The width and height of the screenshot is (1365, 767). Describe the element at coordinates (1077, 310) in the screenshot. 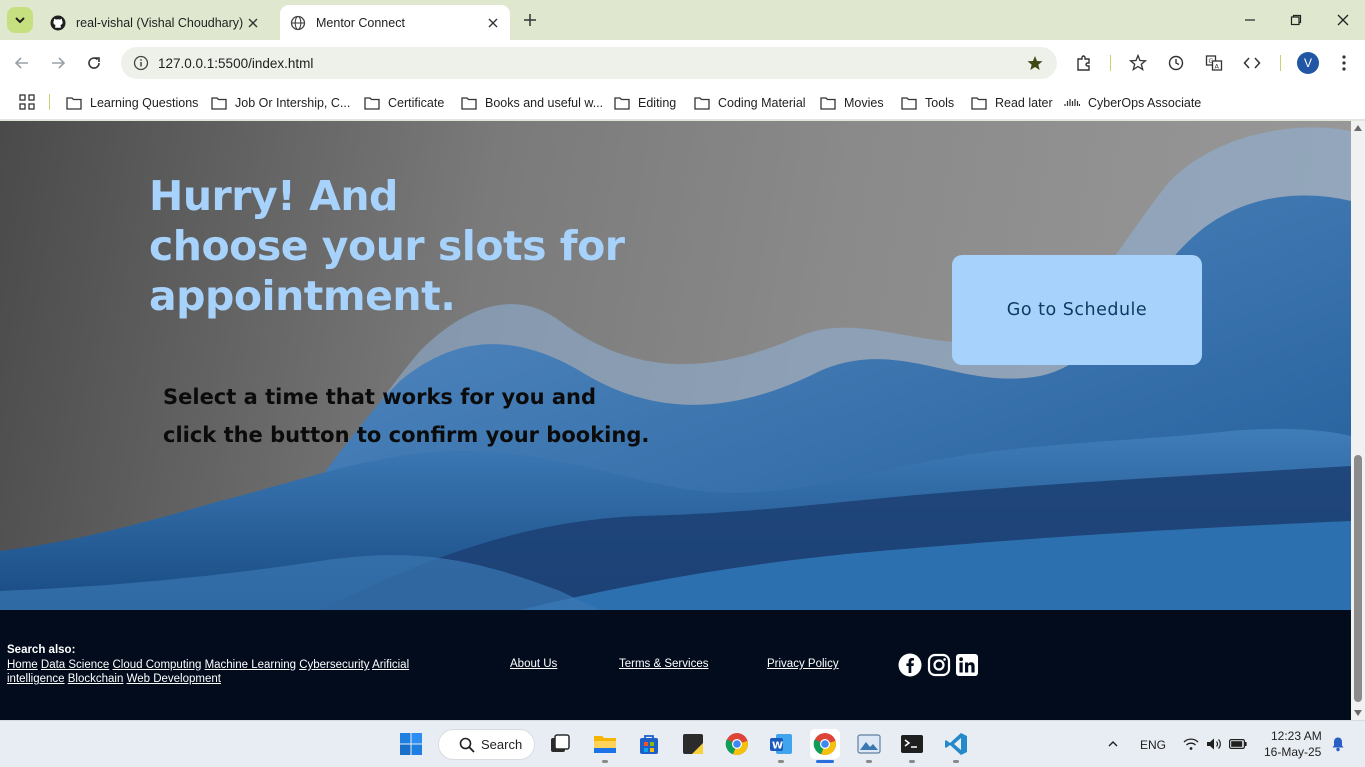

I see `go-to-schedule-button: Go to Schedule` at that location.